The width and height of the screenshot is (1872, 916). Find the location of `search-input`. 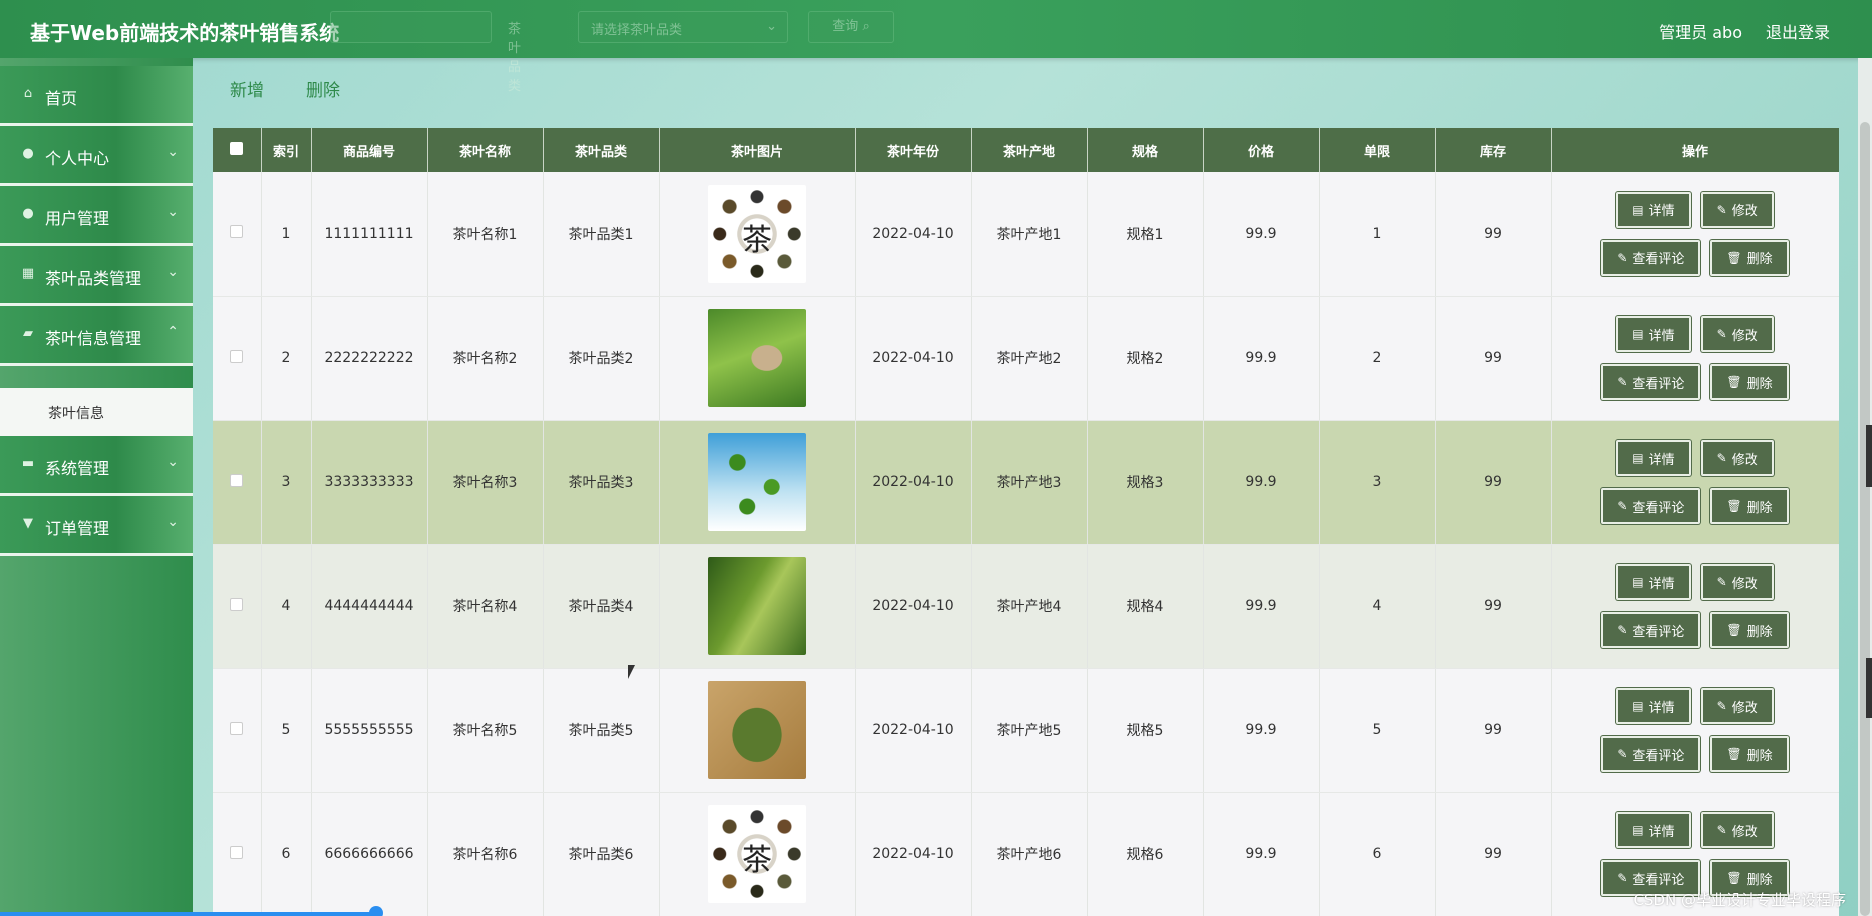

search-input is located at coordinates (411, 27).